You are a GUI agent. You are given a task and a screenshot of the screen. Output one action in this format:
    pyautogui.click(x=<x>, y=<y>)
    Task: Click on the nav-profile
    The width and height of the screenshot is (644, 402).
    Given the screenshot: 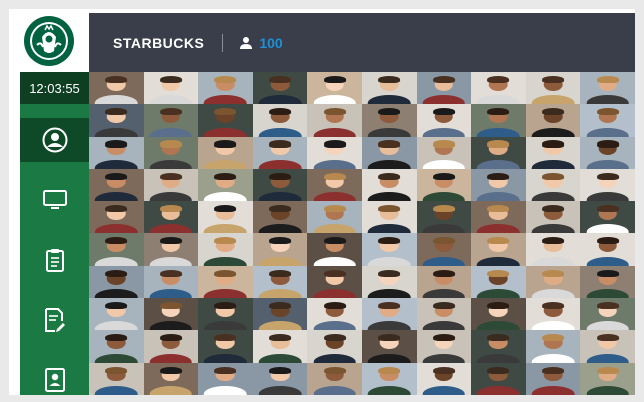 What is the action you would take?
    pyautogui.click(x=54, y=140)
    